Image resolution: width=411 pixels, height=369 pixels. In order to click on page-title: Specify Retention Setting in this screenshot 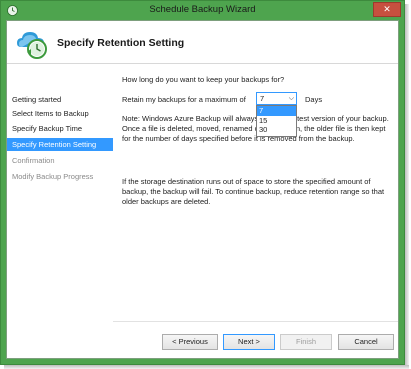, I will do `click(121, 43)`.